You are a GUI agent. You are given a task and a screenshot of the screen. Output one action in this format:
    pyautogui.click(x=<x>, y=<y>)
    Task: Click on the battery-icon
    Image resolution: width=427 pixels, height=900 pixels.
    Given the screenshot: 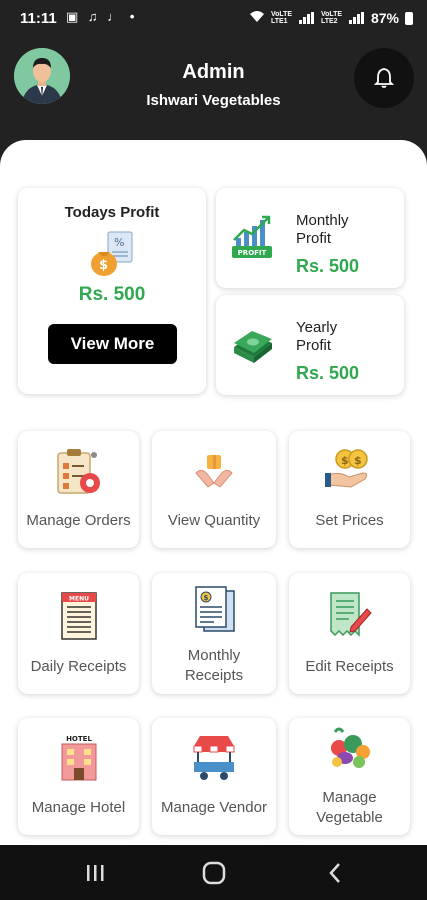 What is the action you would take?
    pyautogui.click(x=409, y=18)
    